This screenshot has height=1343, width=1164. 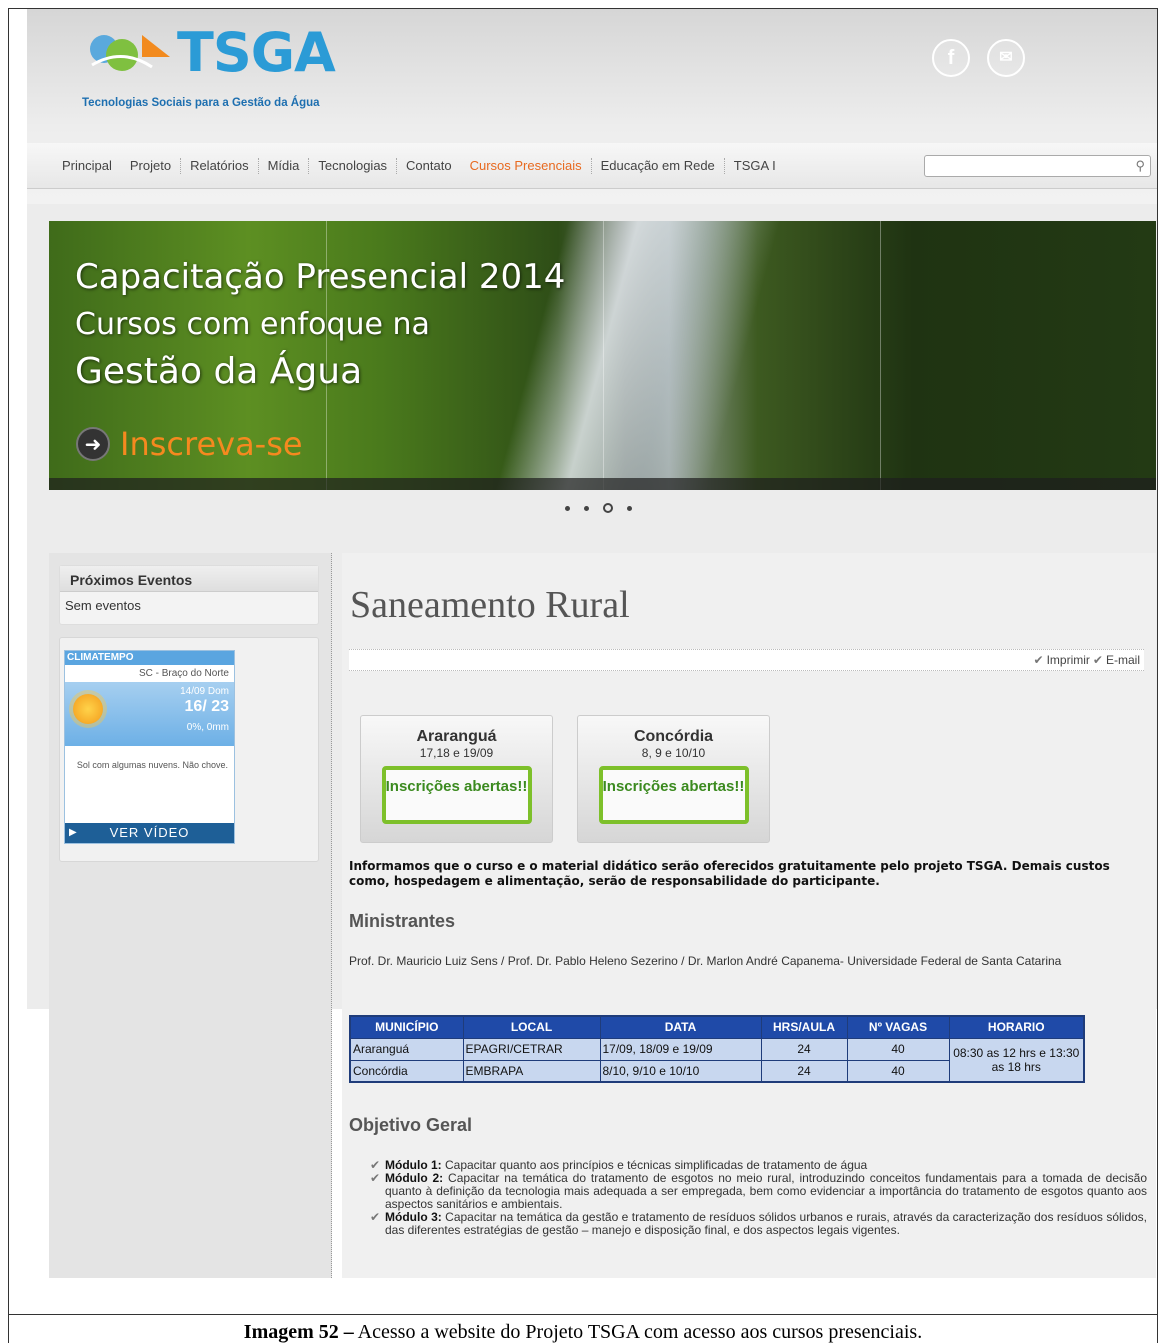 I want to click on search-icon: ⚲, so click(x=1140, y=166).